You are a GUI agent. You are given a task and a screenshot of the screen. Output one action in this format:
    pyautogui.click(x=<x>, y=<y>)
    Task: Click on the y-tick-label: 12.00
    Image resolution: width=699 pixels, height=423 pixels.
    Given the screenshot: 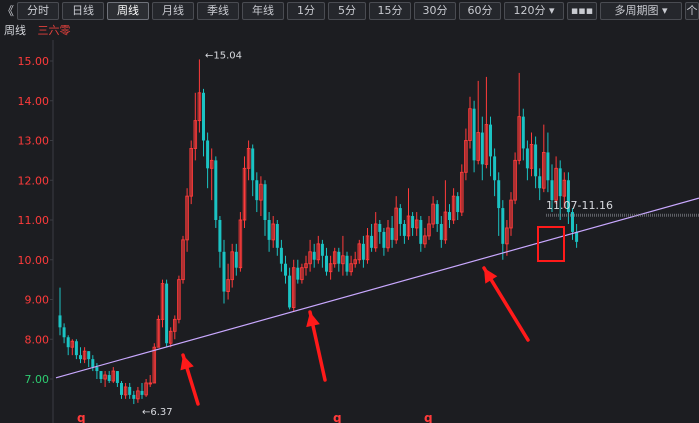 What is the action you would take?
    pyautogui.click(x=34, y=180)
    